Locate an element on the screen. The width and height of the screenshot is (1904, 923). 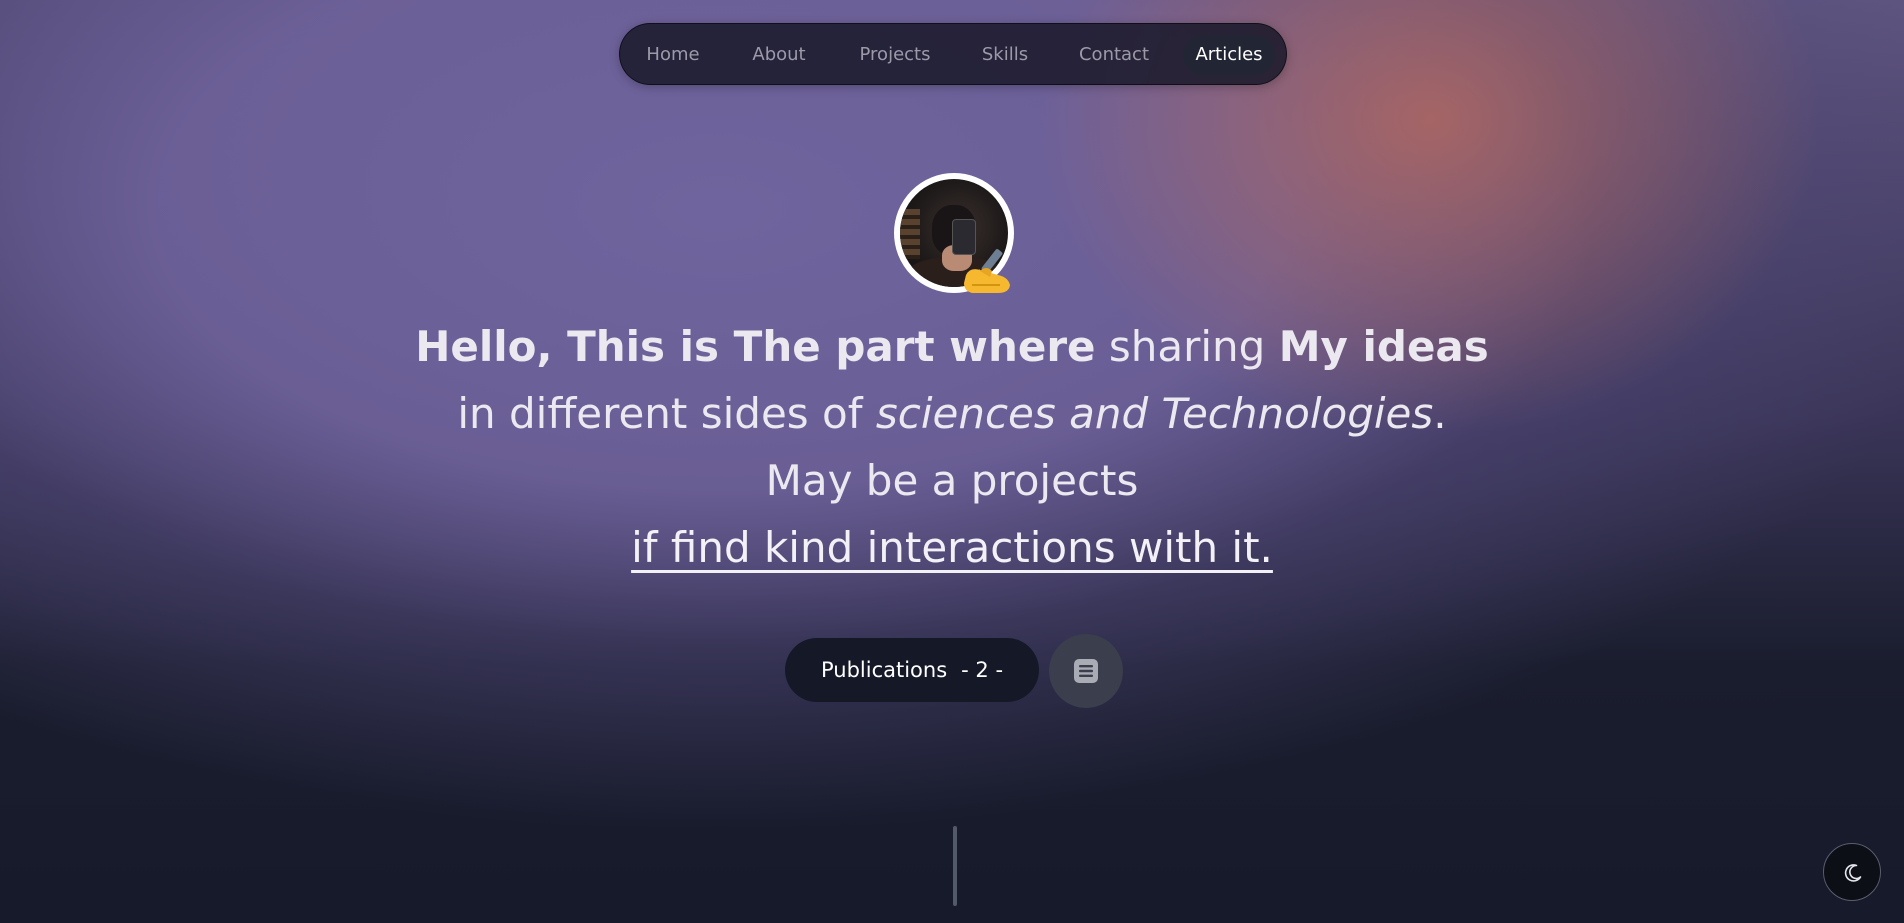
avatar-background-shelf is located at coordinates (910, 234).